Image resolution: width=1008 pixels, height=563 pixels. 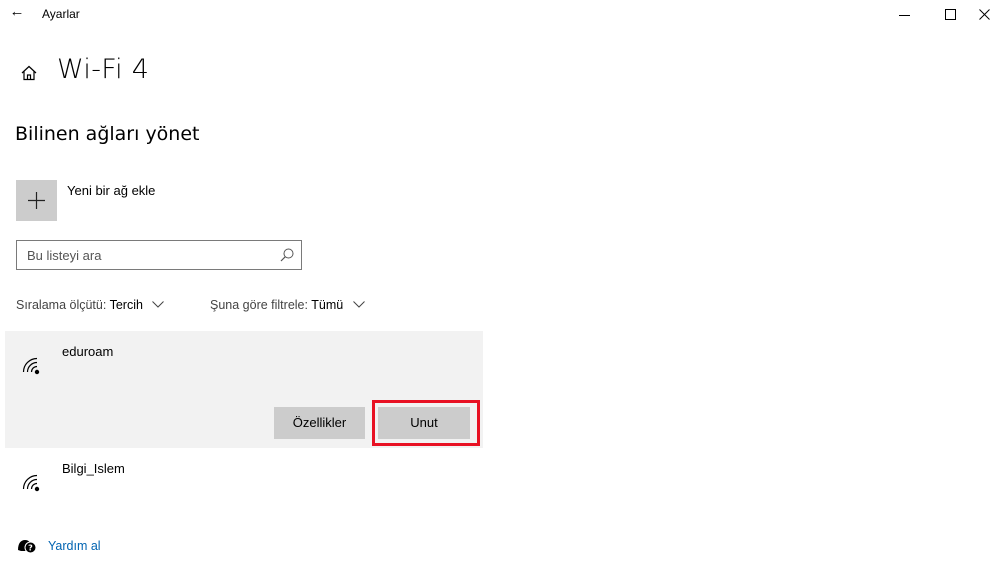 What do you see at coordinates (147, 255) in the screenshot?
I see `search-input` at bounding box center [147, 255].